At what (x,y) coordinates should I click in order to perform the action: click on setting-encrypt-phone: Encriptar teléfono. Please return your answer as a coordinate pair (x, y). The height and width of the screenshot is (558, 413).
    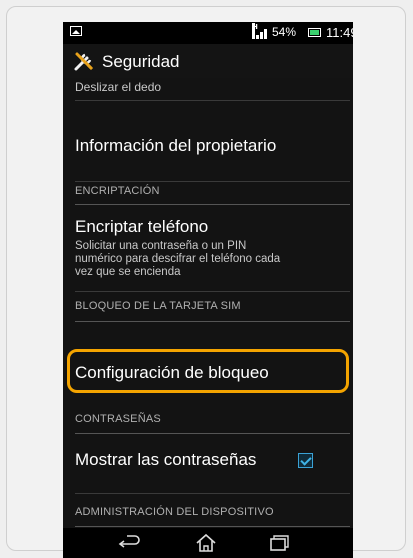
    Looking at the image, I should click on (141, 227).